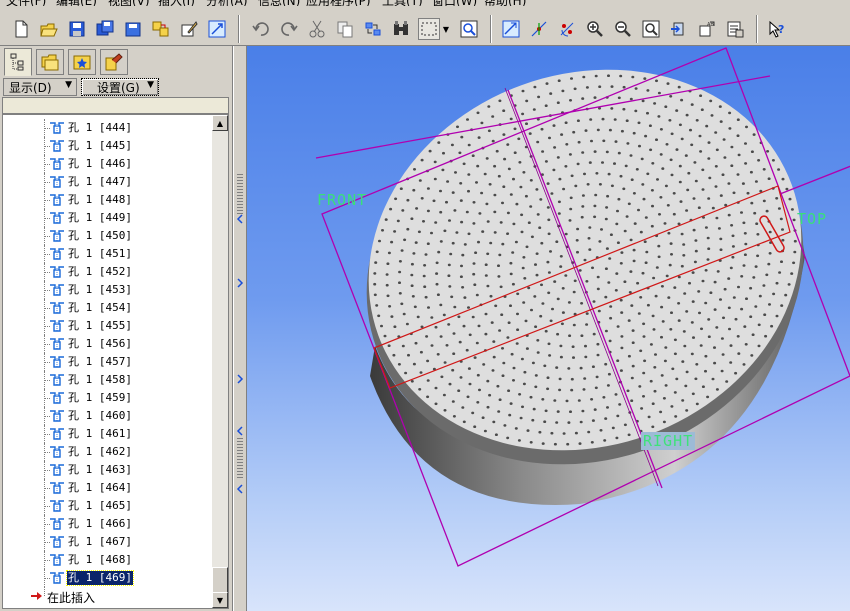 The image size is (850, 611). Describe the element at coordinates (679, 29) in the screenshot. I see `orient-button` at that location.